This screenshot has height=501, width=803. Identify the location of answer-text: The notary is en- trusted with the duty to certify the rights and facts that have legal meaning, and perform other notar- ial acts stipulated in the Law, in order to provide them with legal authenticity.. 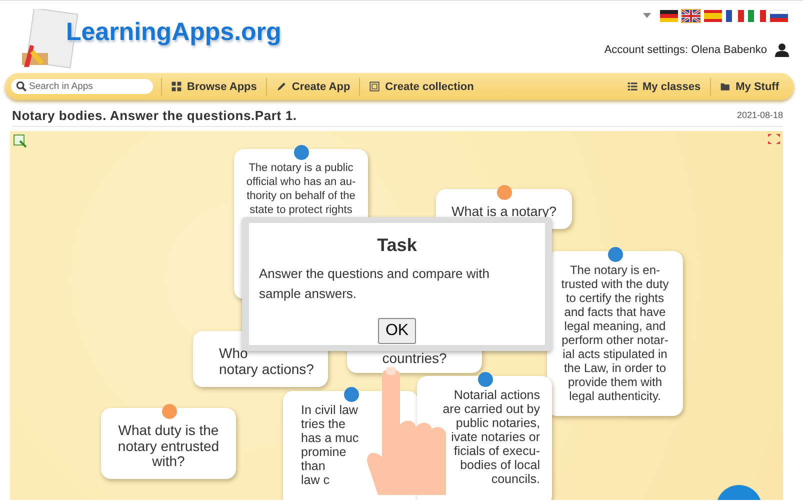
(615, 333).